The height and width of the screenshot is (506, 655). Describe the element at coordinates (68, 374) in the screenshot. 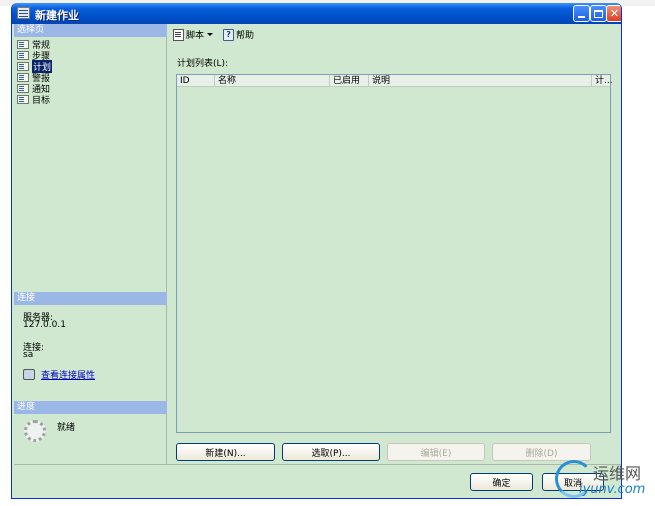

I see `view-connection-properties-link: 查看连接属性` at that location.